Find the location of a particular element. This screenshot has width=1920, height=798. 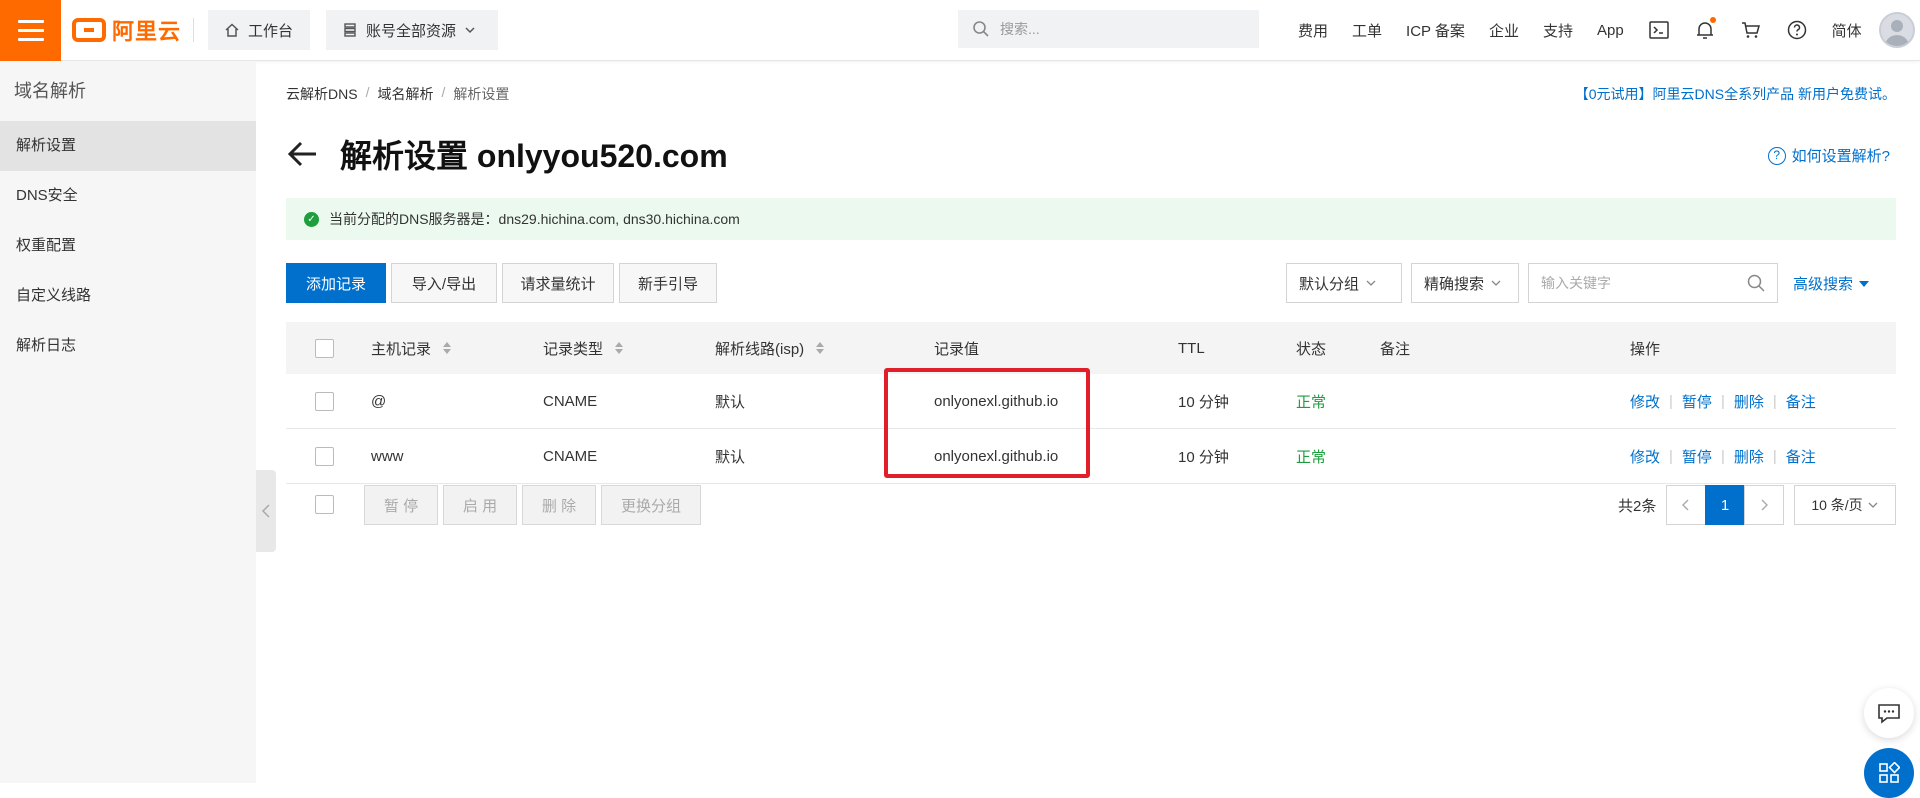

col-type: 记录类型 is located at coordinates (583, 348).